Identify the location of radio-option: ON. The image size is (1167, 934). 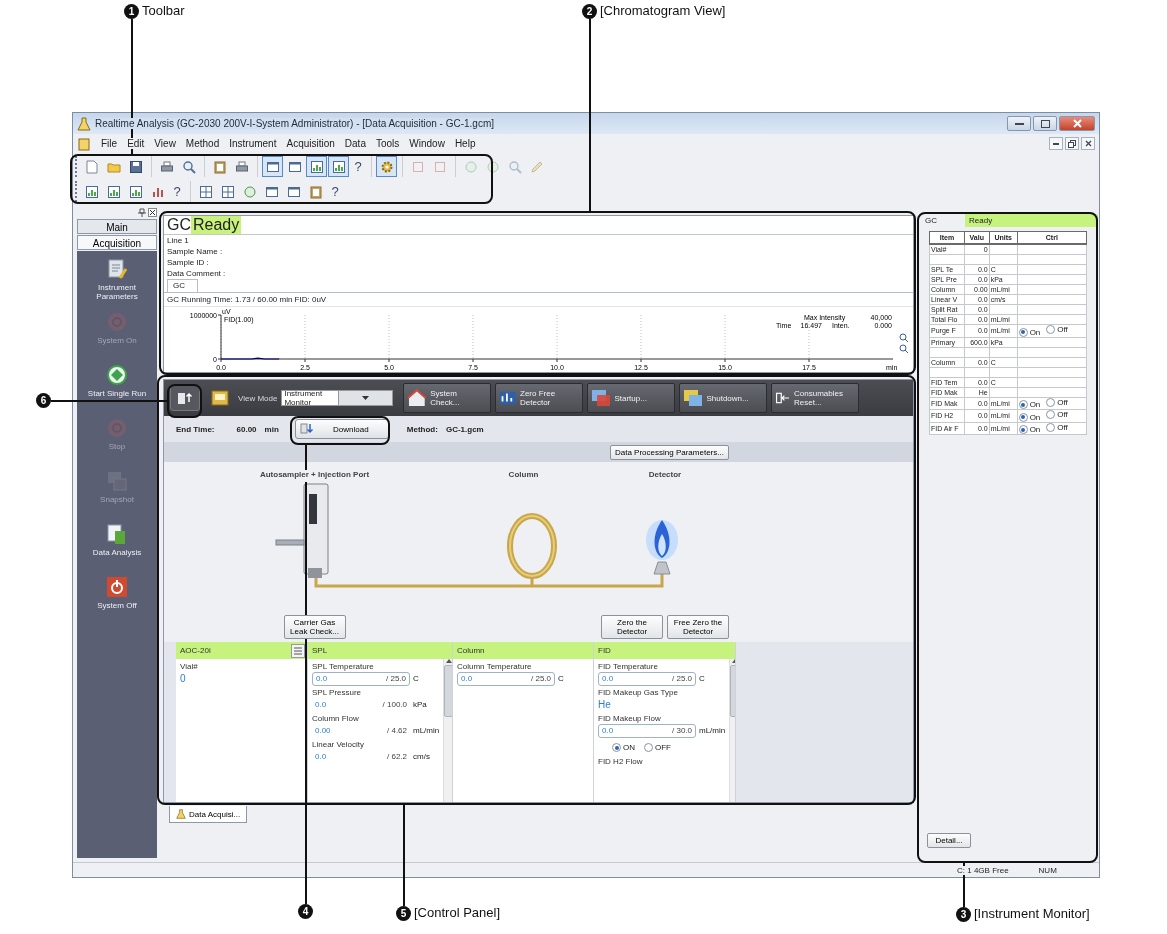
(623, 747).